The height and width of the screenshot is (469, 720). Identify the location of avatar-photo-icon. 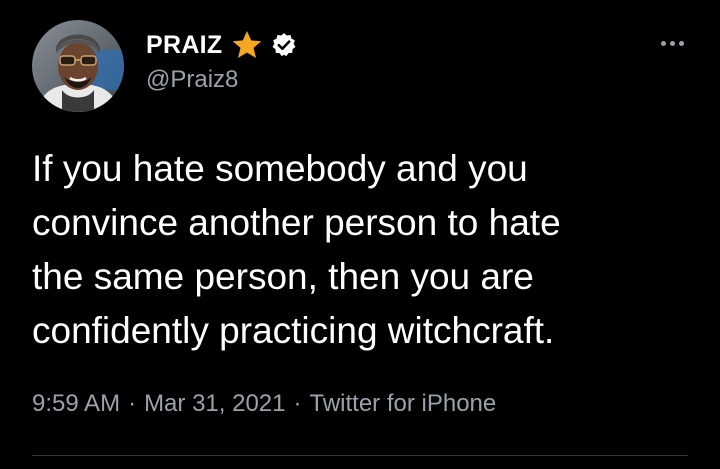
(78, 66).